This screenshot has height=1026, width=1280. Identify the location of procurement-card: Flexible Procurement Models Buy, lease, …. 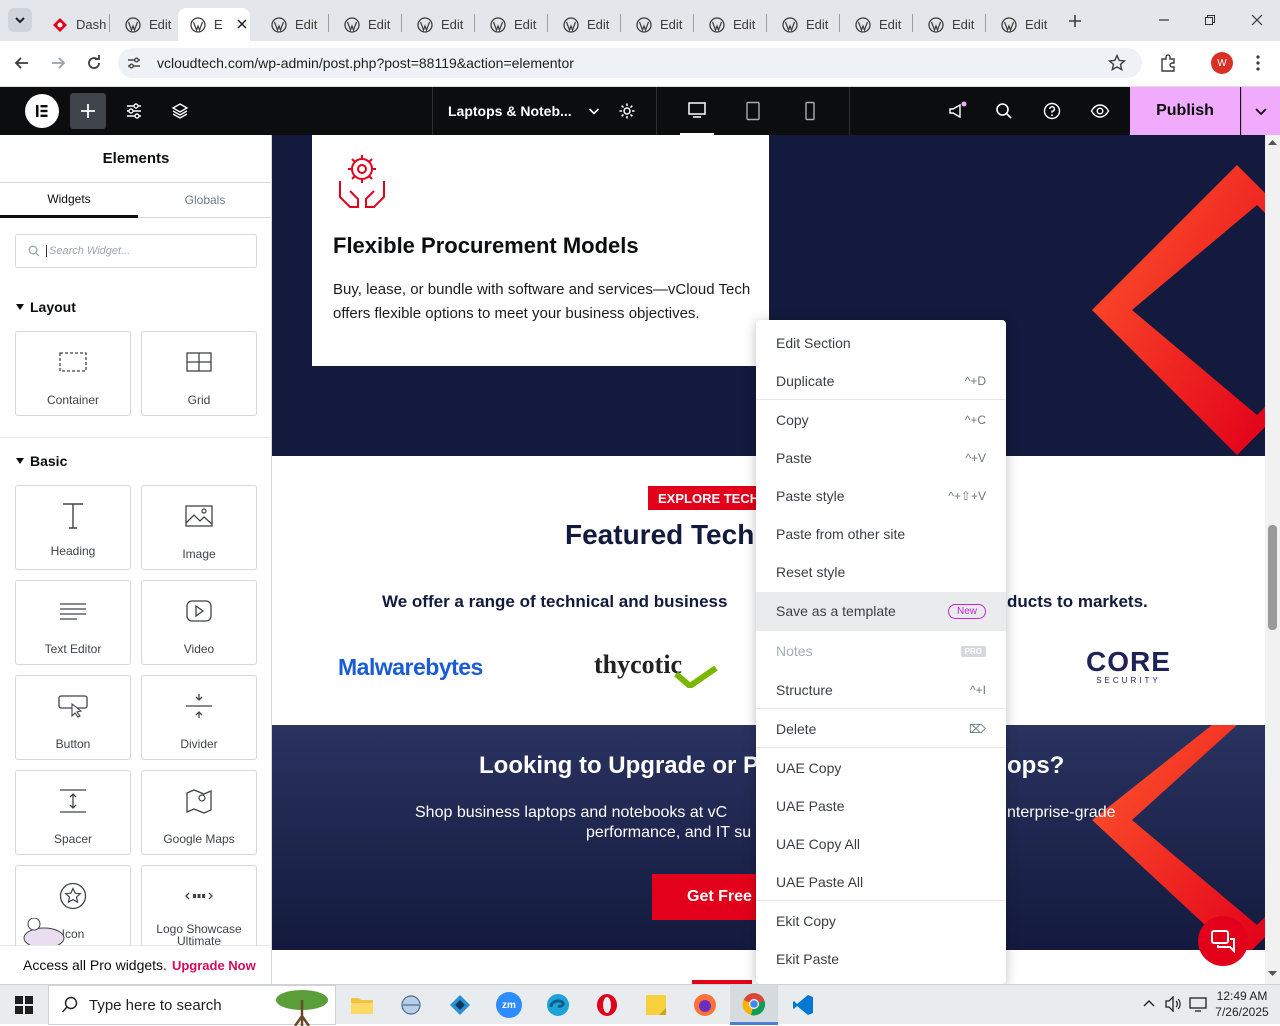
(540, 250).